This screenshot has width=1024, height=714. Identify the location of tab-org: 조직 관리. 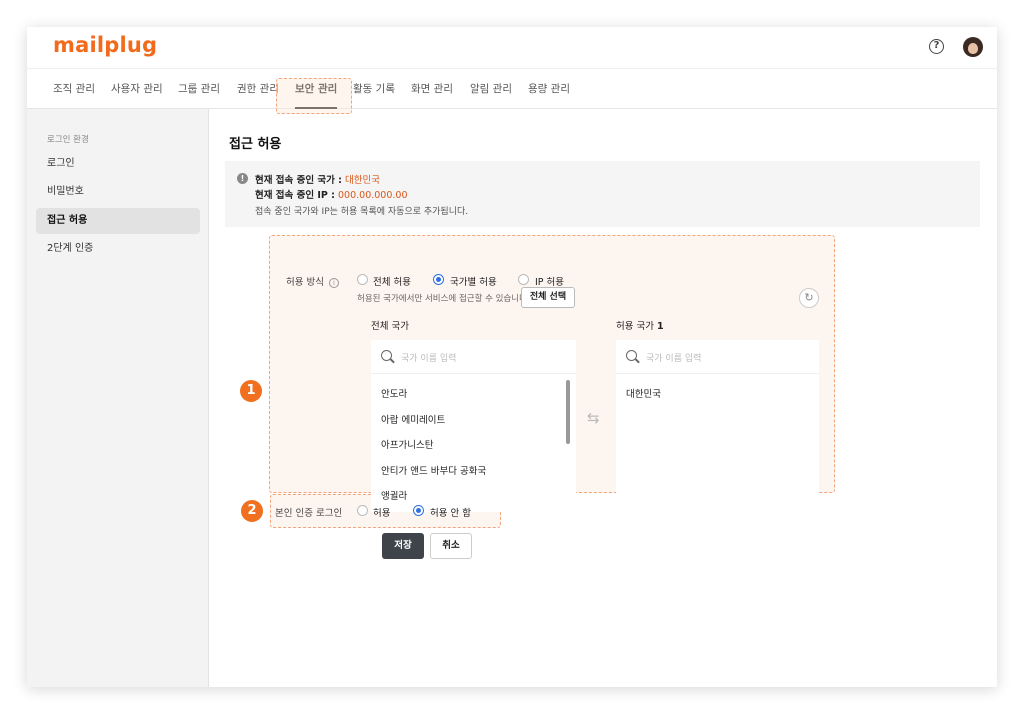
(74, 89).